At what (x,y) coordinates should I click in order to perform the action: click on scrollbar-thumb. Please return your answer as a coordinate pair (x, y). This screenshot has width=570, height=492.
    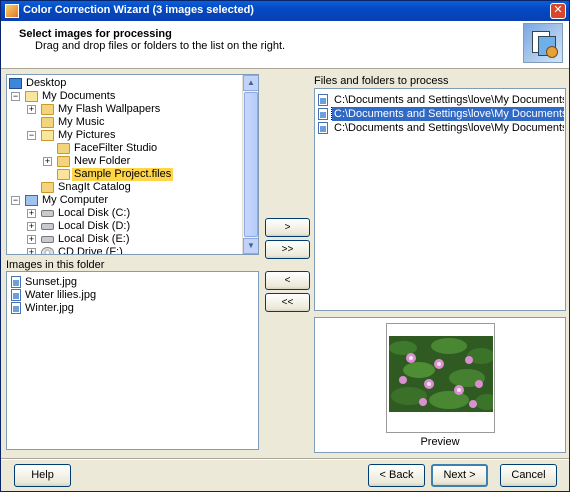
    Looking at the image, I should click on (251, 164).